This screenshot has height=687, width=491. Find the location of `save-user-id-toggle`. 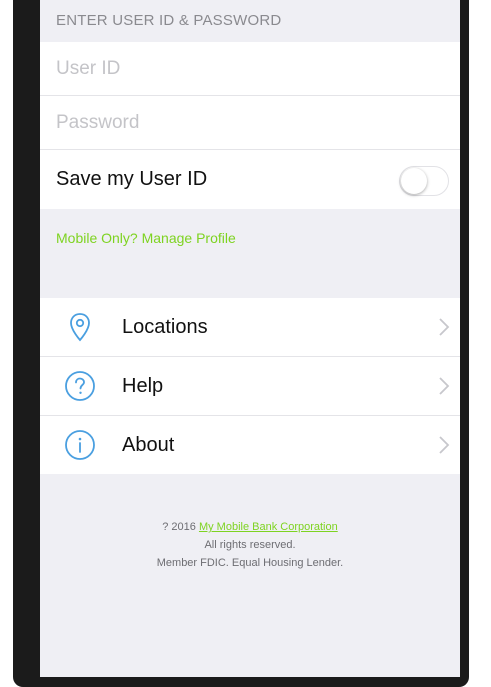

save-user-id-toggle is located at coordinates (424, 181).